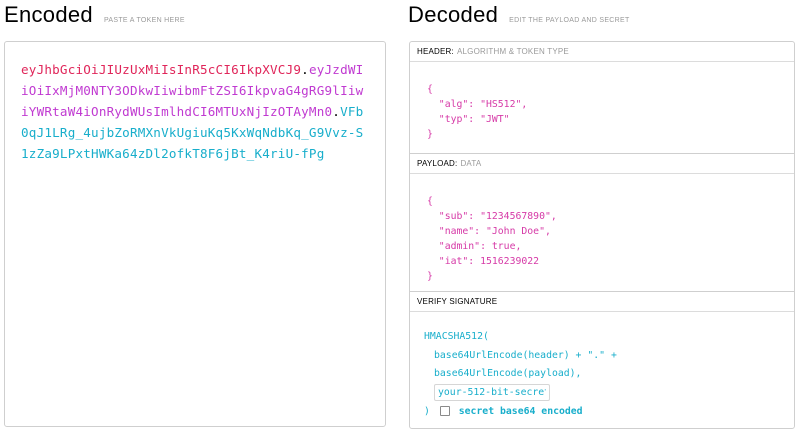 The image size is (800, 438). Describe the element at coordinates (602, 164) in the screenshot. I see `payload-section-title: PAYLOAD: DATA` at that location.